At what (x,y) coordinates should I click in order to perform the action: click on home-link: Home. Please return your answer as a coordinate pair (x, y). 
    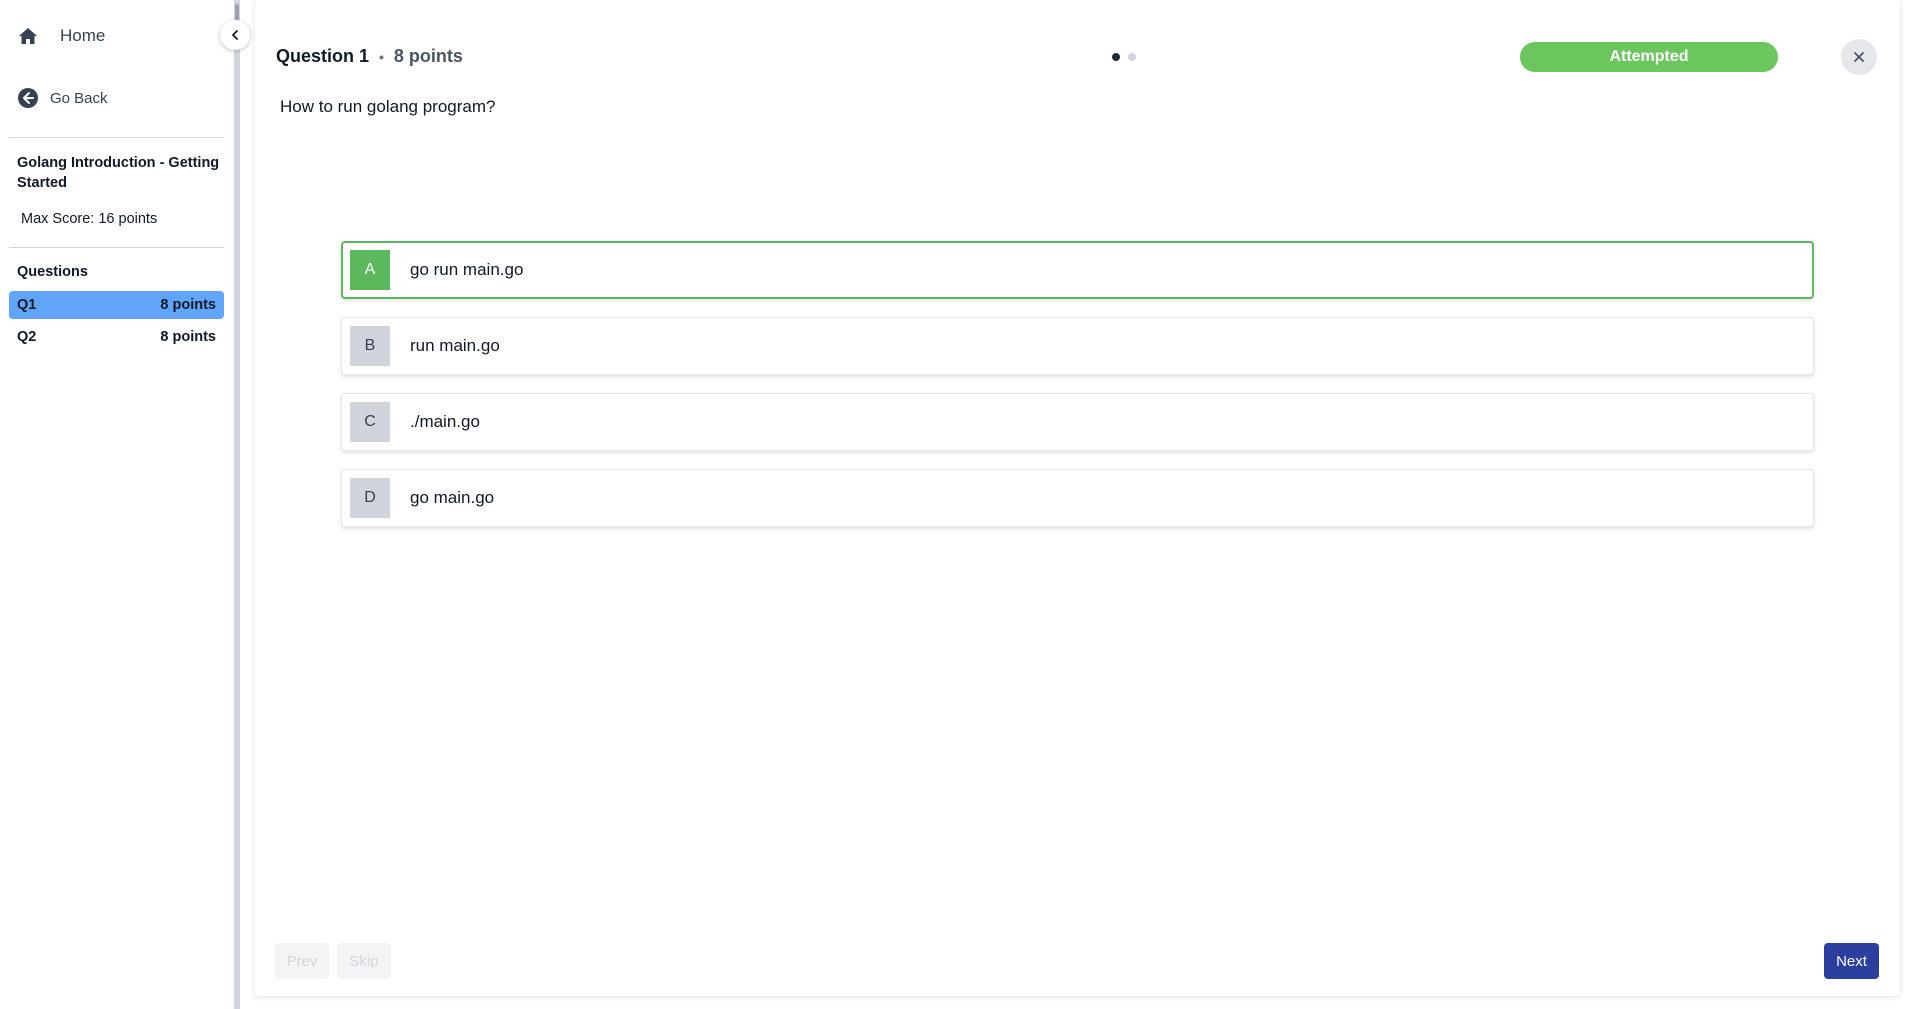
    Looking at the image, I should click on (61, 36).